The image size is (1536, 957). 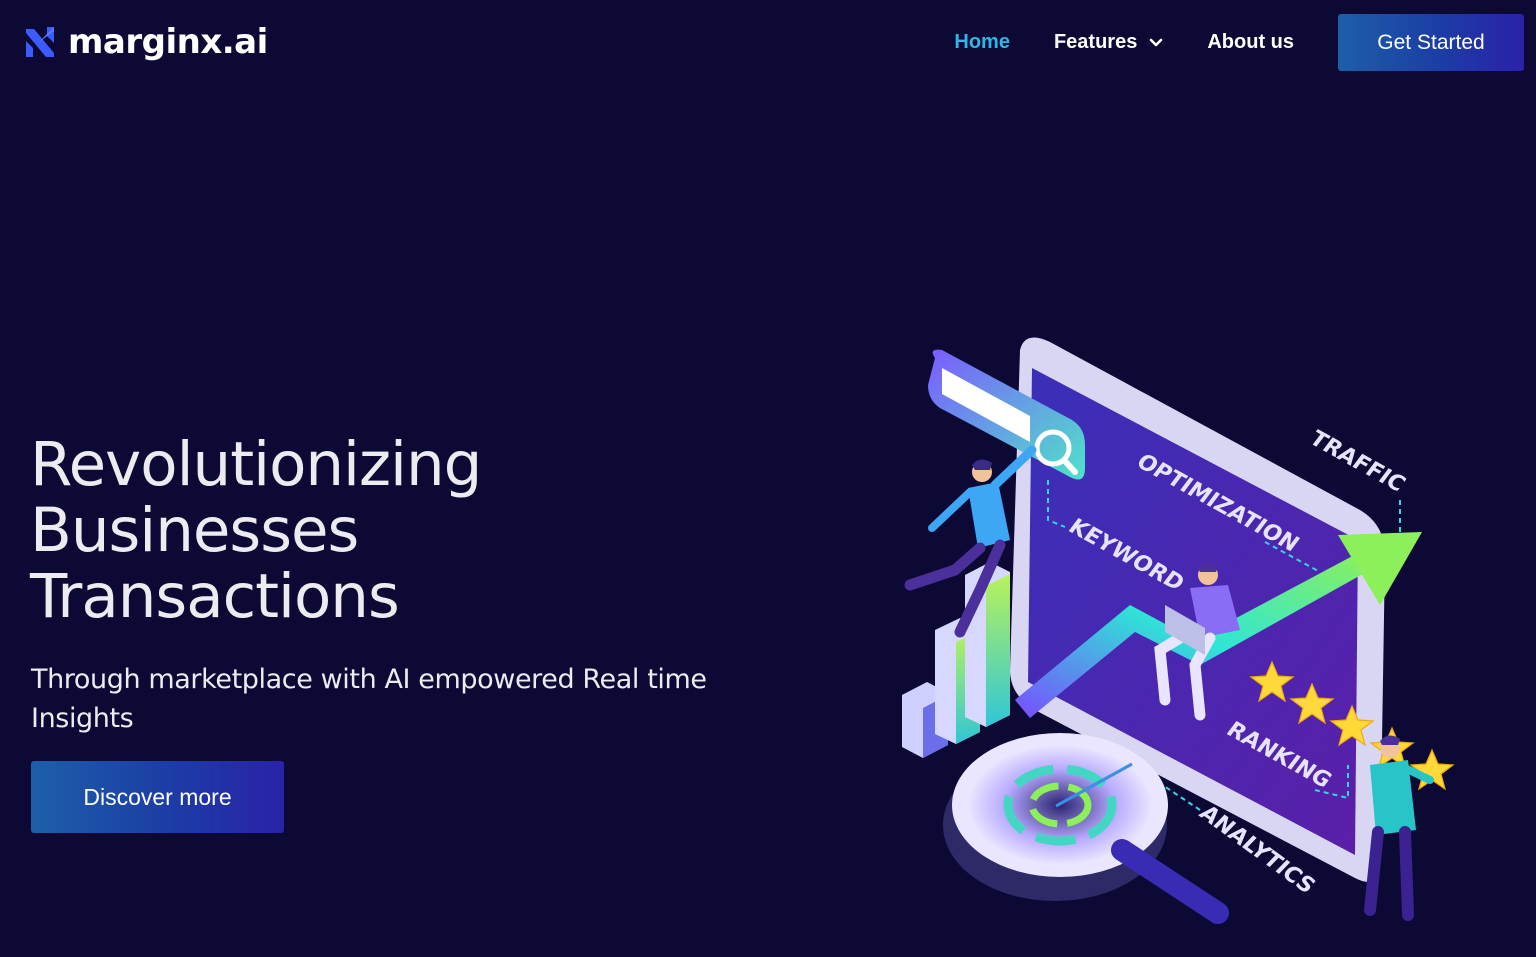 What do you see at coordinates (256, 464) in the screenshot?
I see `hero-title-line: Revolutionizing` at bounding box center [256, 464].